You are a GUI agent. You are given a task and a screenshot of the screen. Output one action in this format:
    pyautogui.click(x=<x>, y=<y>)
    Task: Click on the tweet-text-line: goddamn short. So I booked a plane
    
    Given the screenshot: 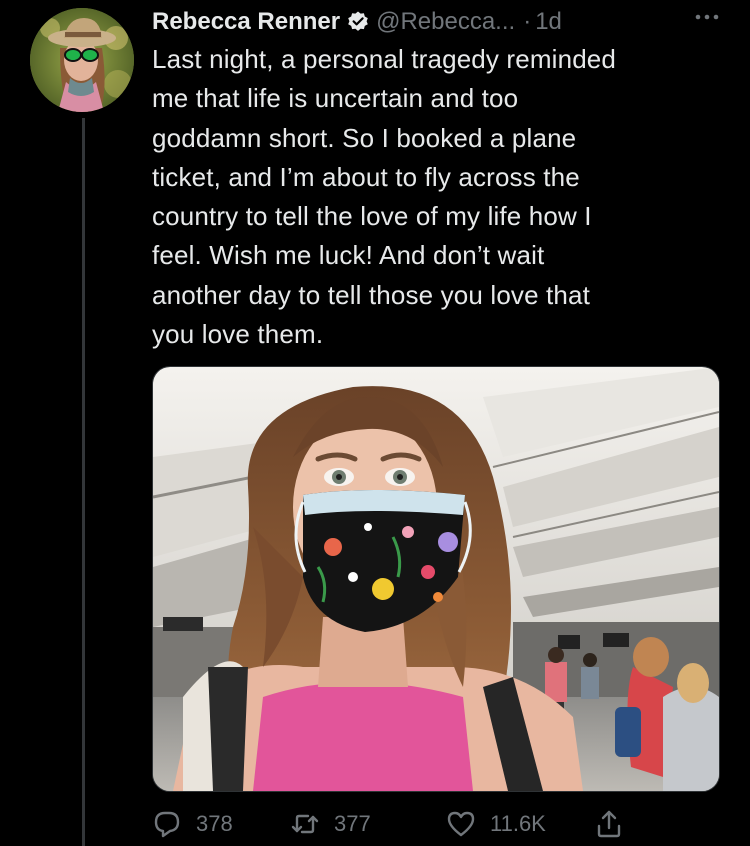 What is the action you would take?
    pyautogui.click(x=364, y=137)
    